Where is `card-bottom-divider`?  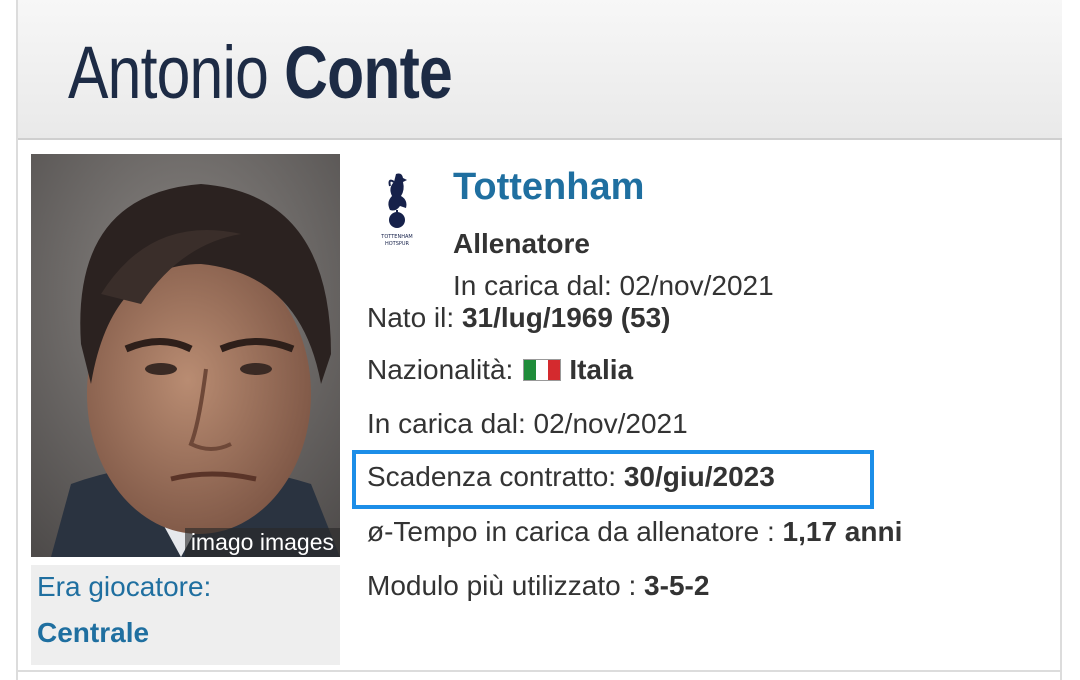 card-bottom-divider is located at coordinates (540, 671).